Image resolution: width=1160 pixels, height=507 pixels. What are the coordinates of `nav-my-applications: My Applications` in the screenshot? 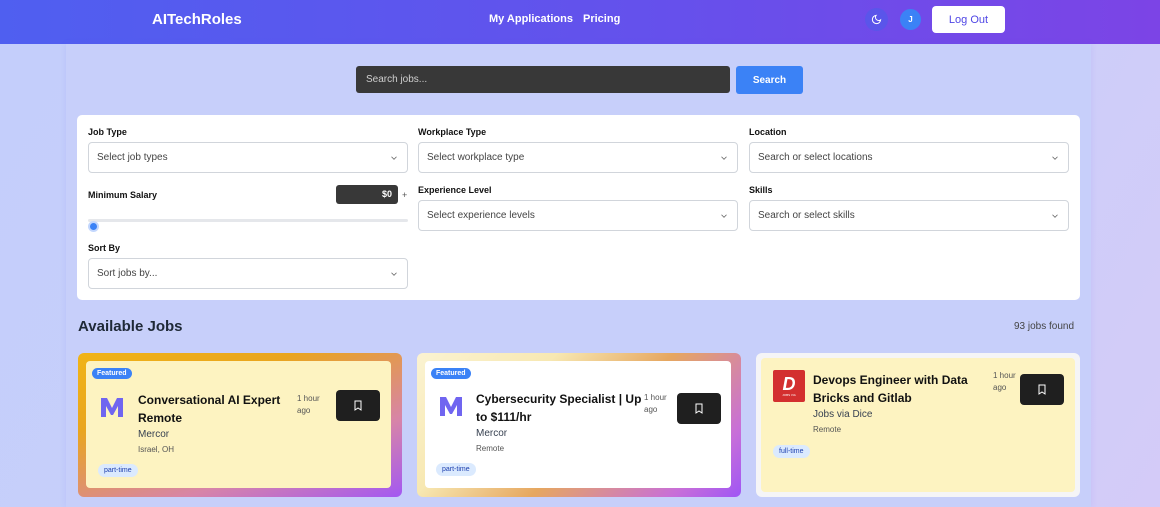 It's located at (531, 19).